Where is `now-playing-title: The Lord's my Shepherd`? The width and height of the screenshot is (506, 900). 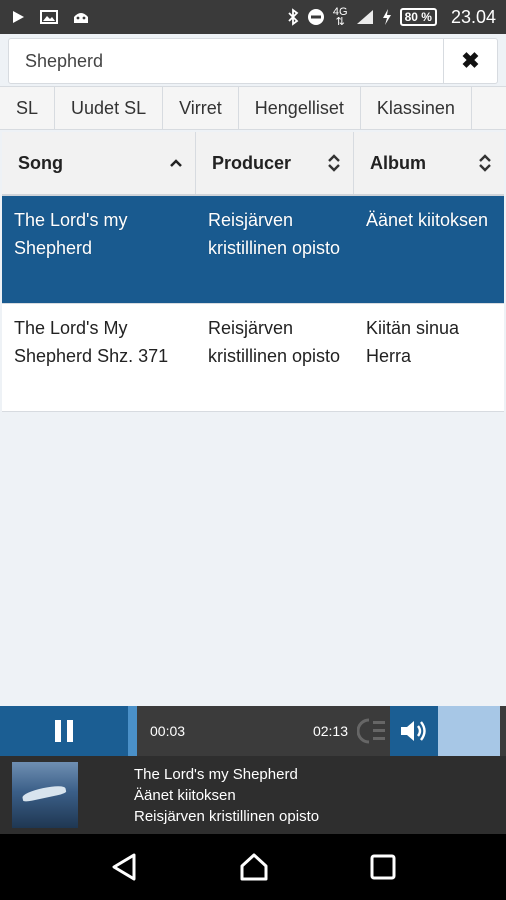
now-playing-title: The Lord's my Shepherd is located at coordinates (216, 774).